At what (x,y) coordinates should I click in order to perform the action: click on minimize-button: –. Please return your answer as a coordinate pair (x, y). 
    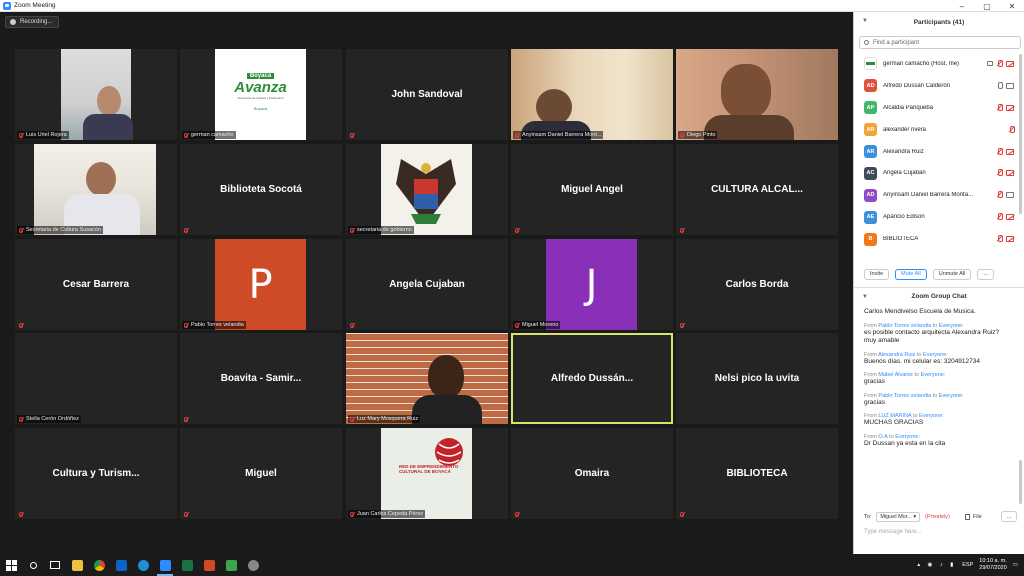
    Looking at the image, I should click on (962, 6).